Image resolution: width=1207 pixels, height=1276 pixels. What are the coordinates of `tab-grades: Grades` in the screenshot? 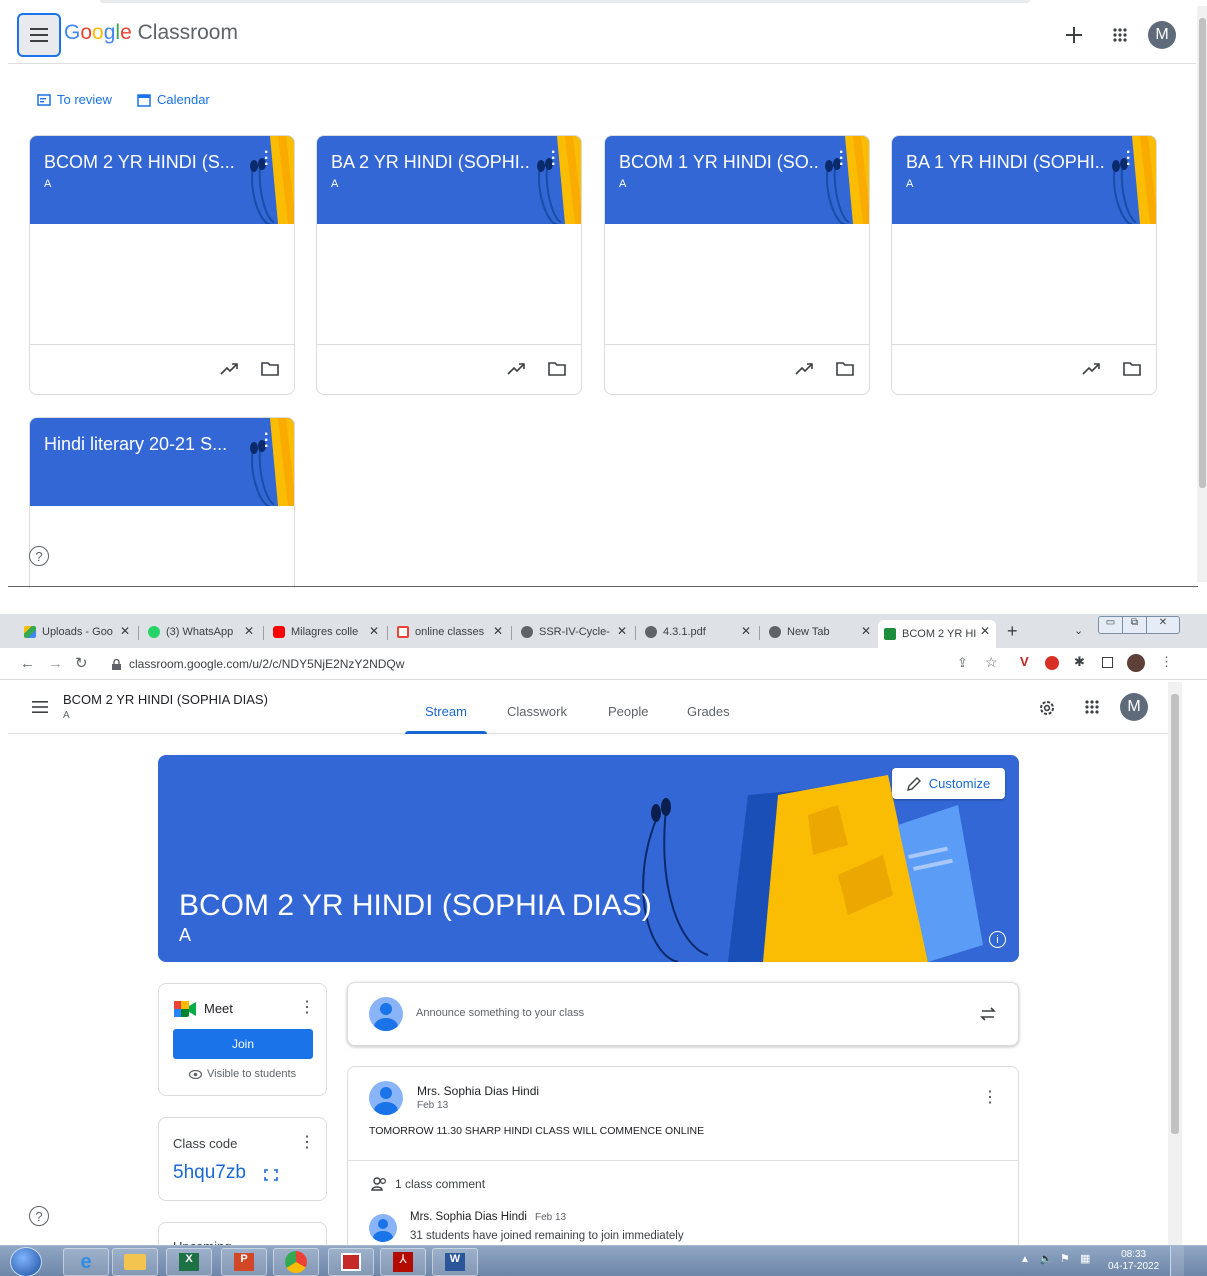 It's located at (708, 711).